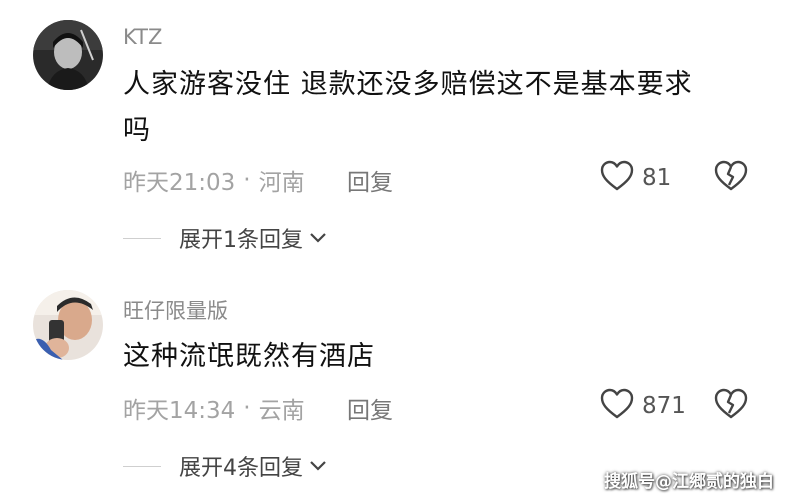 Image resolution: width=786 pixels, height=500 pixels. Describe the element at coordinates (433, 108) in the screenshot. I see `comment-text: 人家游客没住 退款还没多赔偿这不是基本要求 吗` at that location.